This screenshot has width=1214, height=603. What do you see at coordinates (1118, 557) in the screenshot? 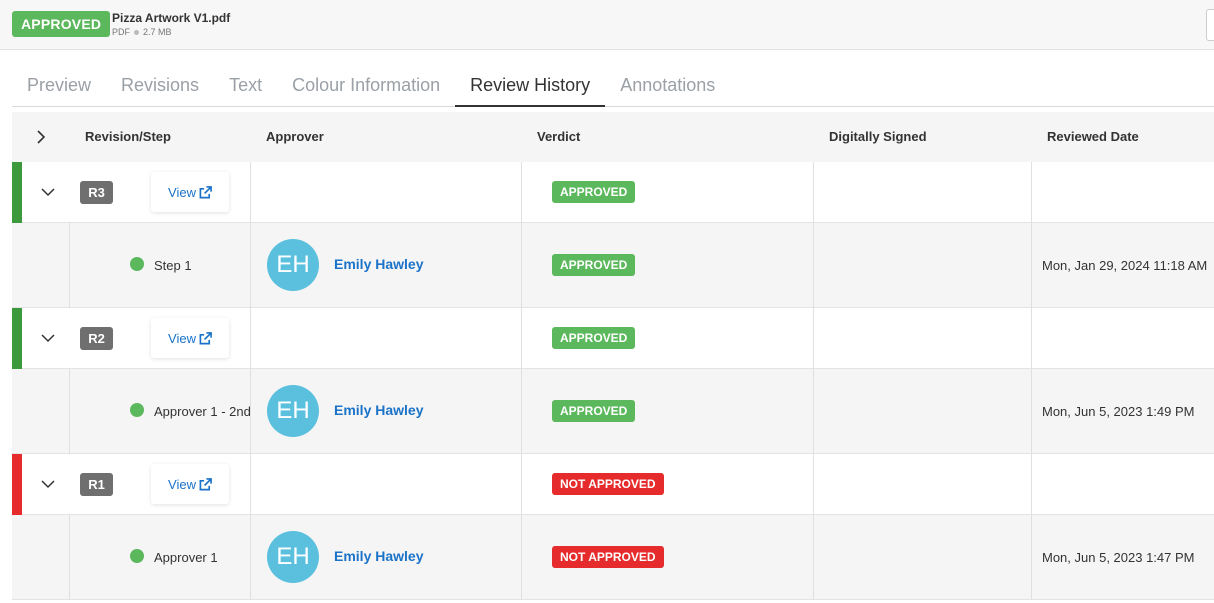
I see `reviewed-date: Mon, Jun 5, 2023 1:47 PM` at bounding box center [1118, 557].